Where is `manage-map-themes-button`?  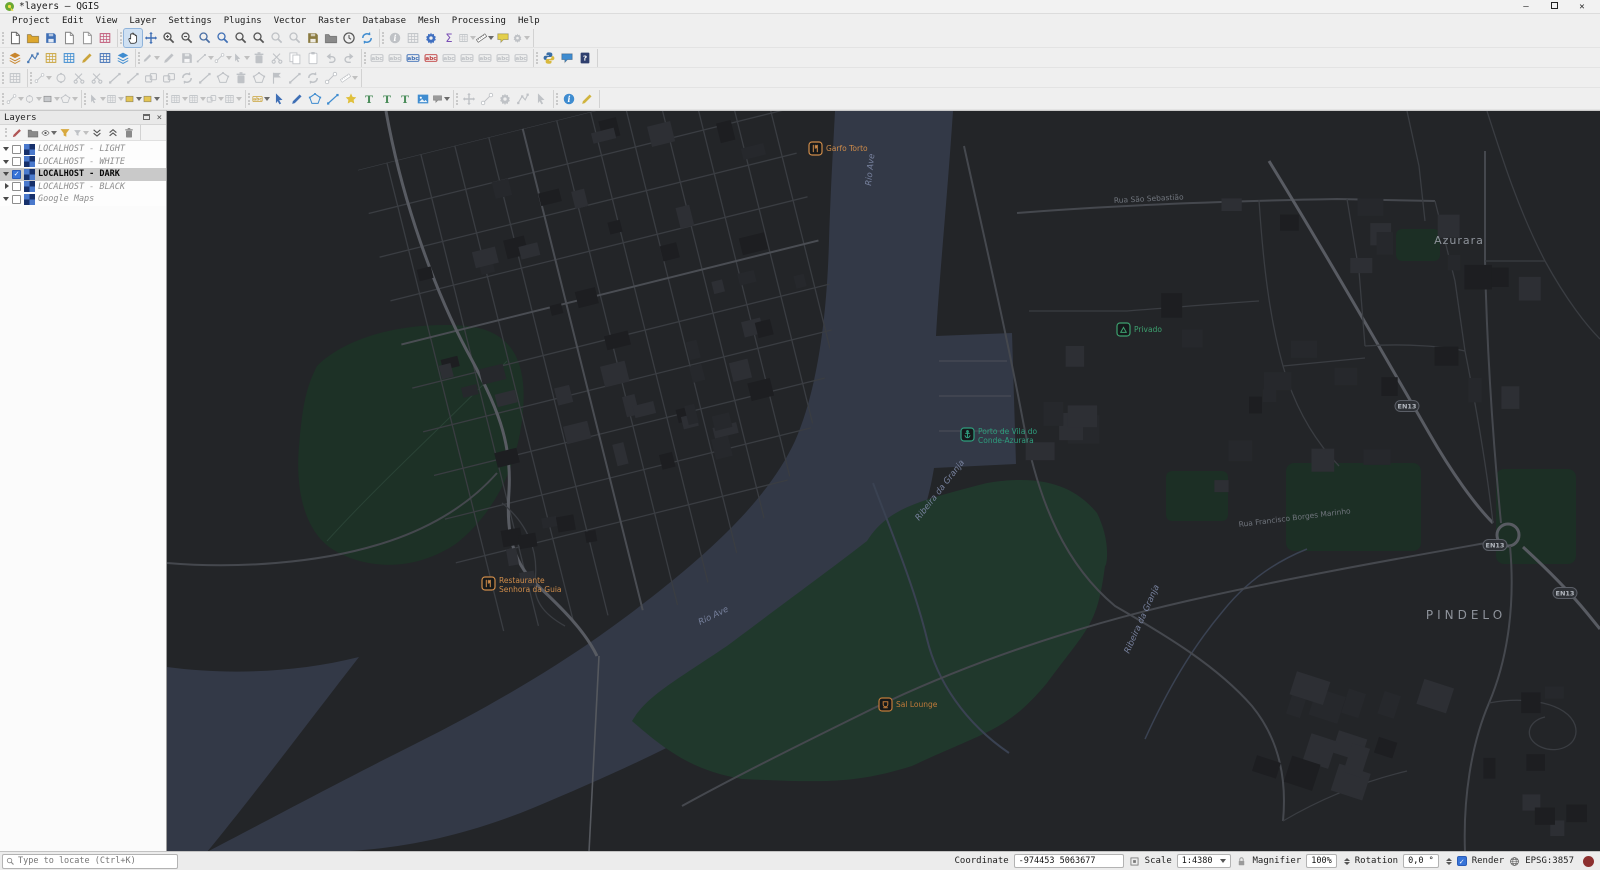 manage-map-themes-button is located at coordinates (49, 132).